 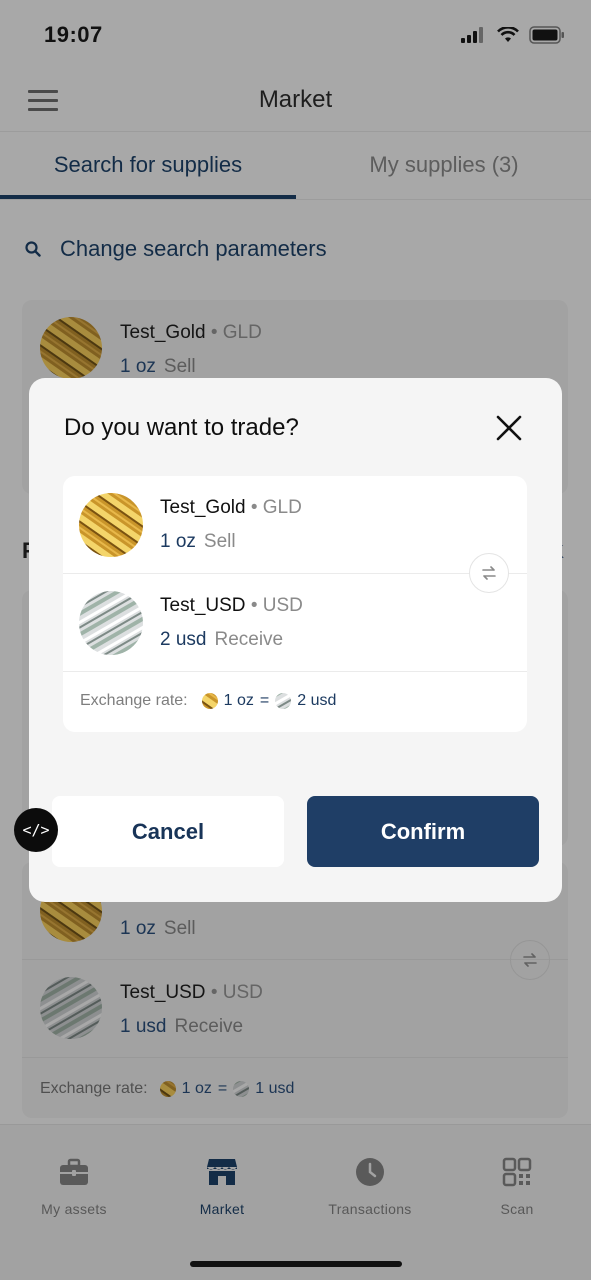 I want to click on confirm-button: Confirm, so click(x=423, y=831).